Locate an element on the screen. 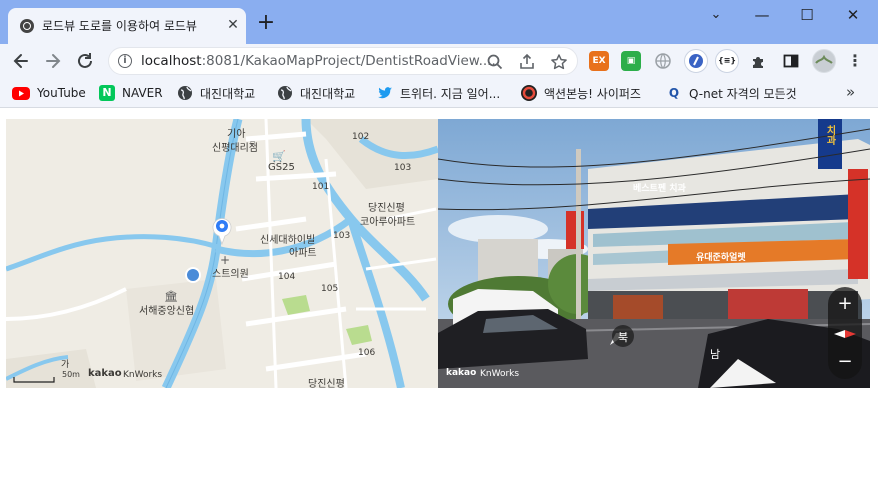  extension-json-icon: {≡} is located at coordinates (727, 61).